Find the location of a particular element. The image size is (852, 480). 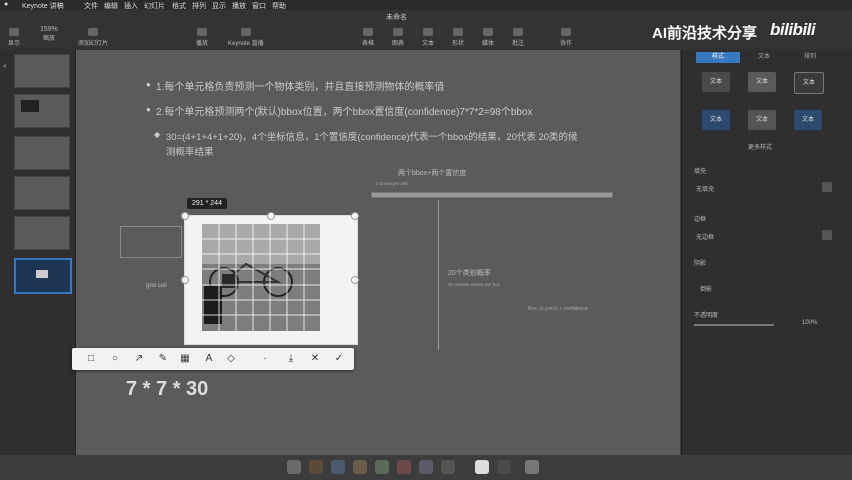

check-icon: ✓ is located at coordinates (339, 359).